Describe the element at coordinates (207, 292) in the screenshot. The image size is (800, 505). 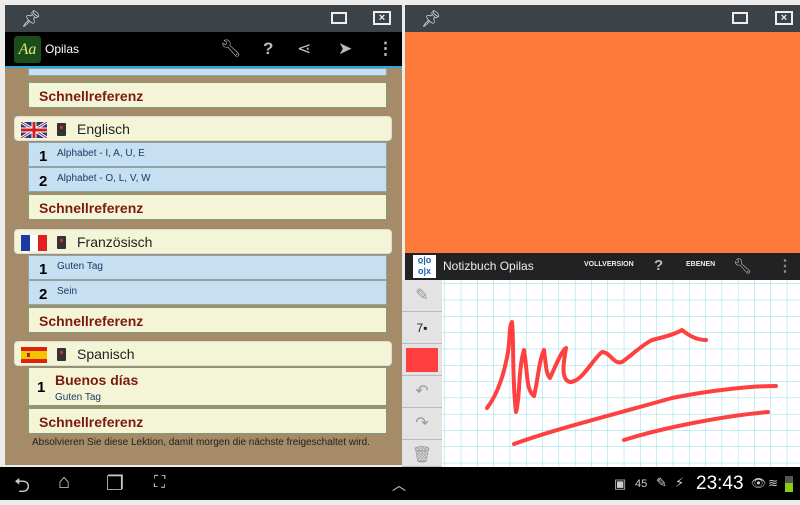
I see `lesson-row: 2 Sein` at that location.